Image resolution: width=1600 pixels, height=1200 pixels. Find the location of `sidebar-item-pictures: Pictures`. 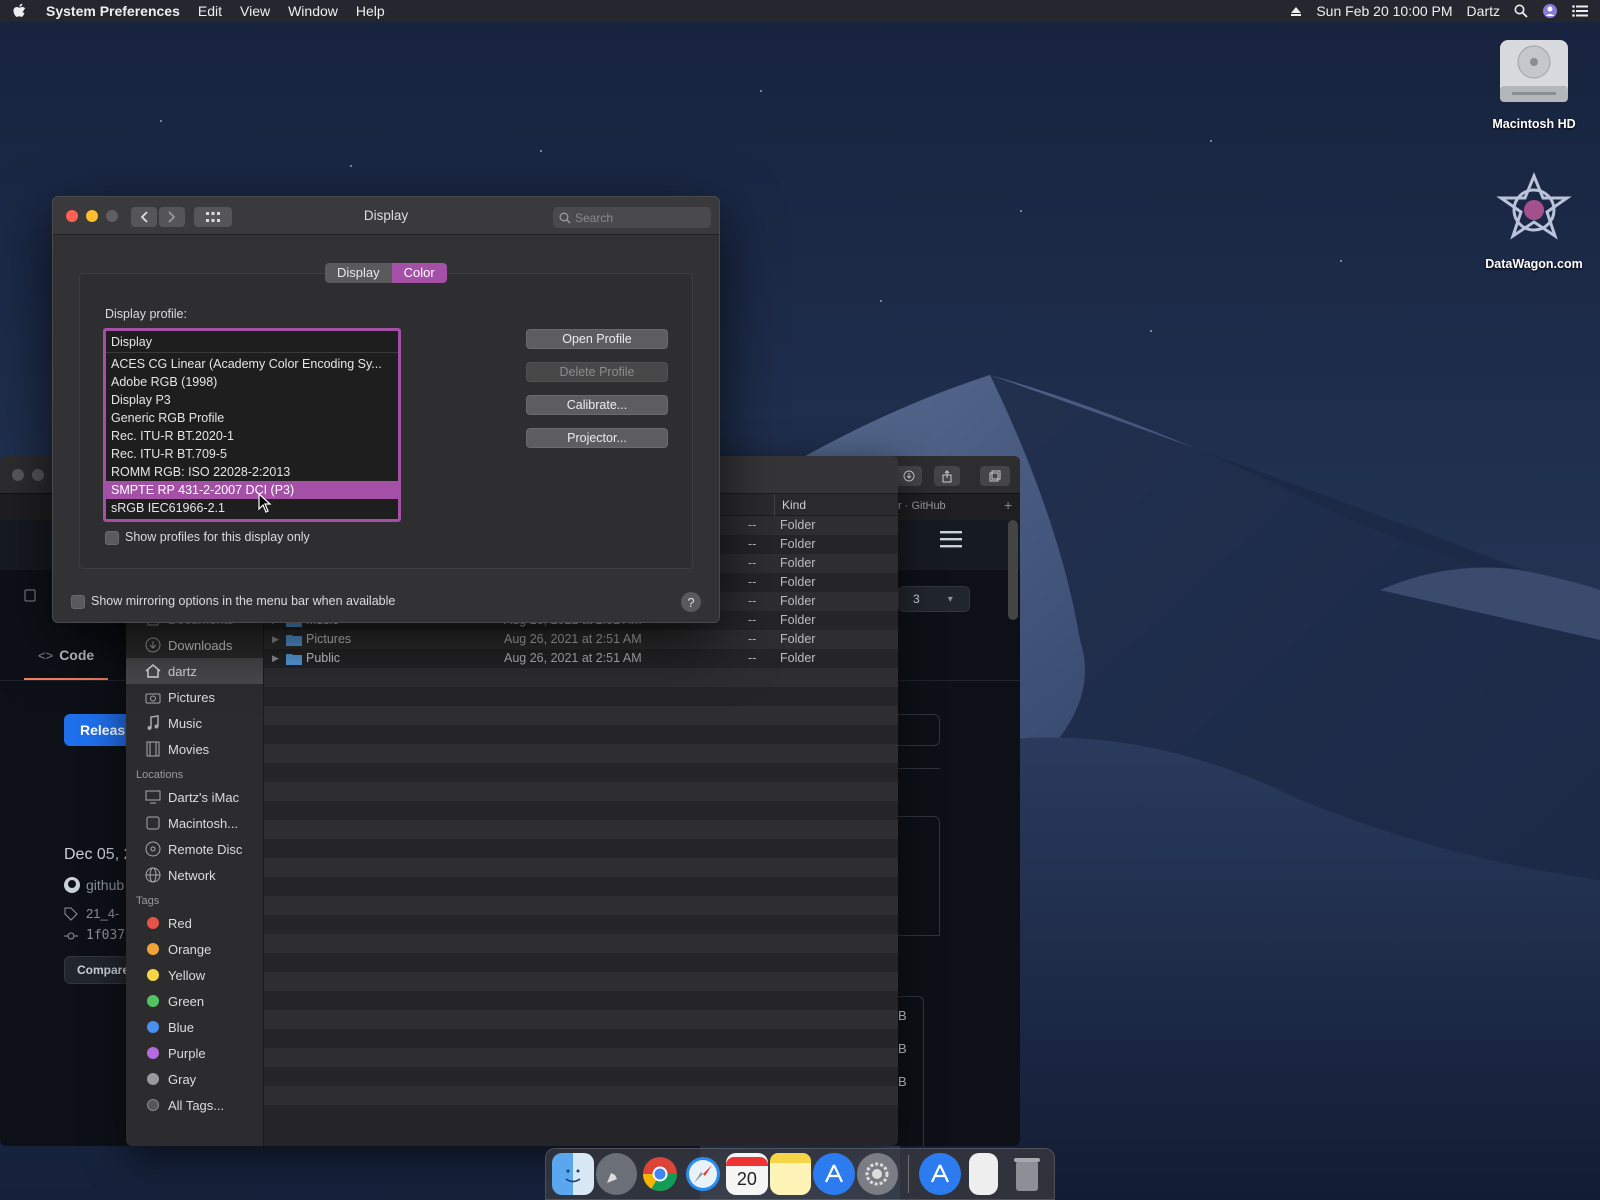

sidebar-item-pictures: Pictures is located at coordinates (194, 697).